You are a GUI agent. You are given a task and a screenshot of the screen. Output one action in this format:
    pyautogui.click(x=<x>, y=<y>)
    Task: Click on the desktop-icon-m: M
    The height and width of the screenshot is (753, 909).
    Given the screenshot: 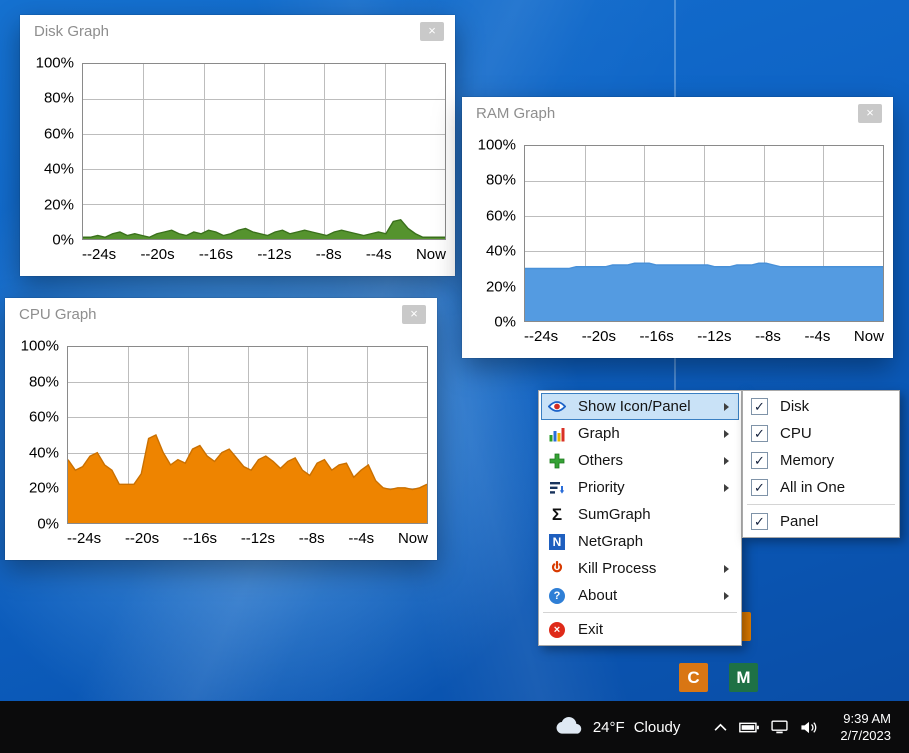 What is the action you would take?
    pyautogui.click(x=743, y=677)
    